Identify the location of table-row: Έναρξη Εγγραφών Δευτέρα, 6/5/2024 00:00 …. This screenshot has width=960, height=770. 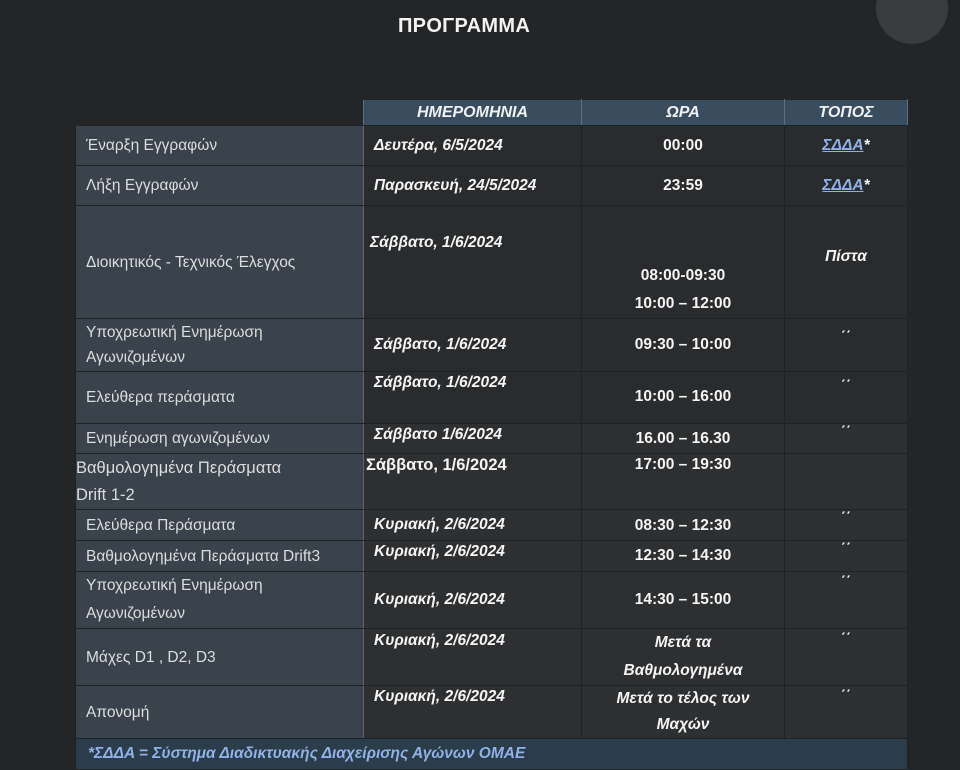
(491, 145).